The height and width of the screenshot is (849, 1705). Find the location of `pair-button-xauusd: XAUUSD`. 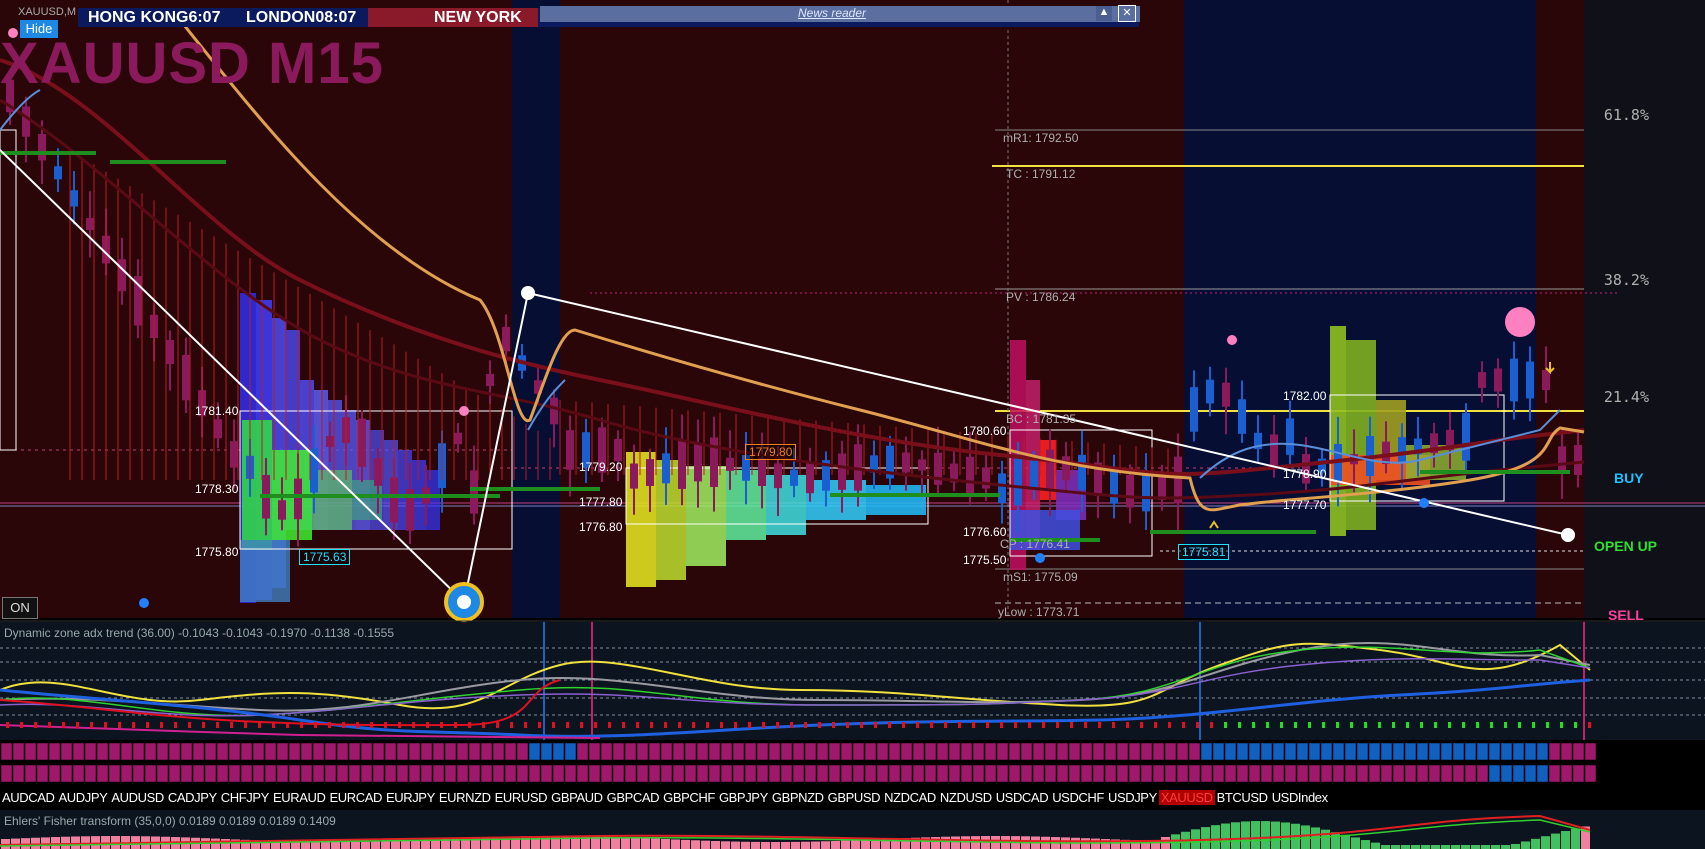

pair-button-xauusd: XAUUSD is located at coordinates (1186, 797).